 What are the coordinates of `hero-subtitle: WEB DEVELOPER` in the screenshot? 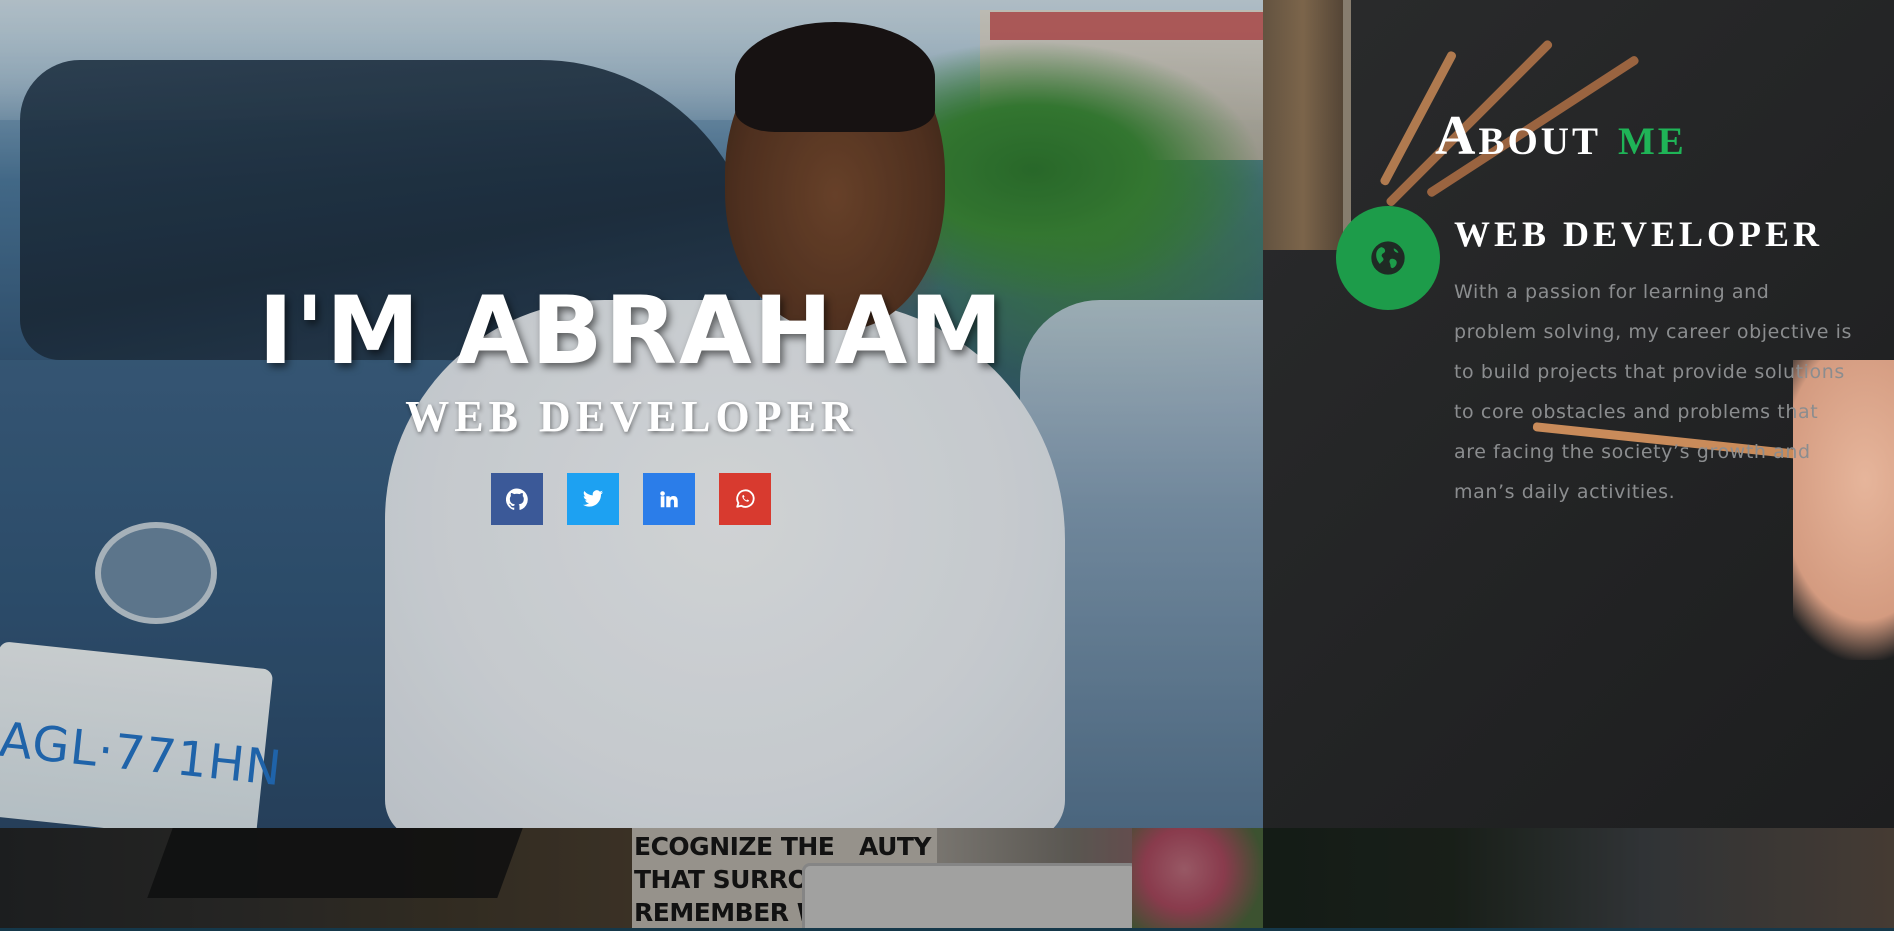 It's located at (631, 416).